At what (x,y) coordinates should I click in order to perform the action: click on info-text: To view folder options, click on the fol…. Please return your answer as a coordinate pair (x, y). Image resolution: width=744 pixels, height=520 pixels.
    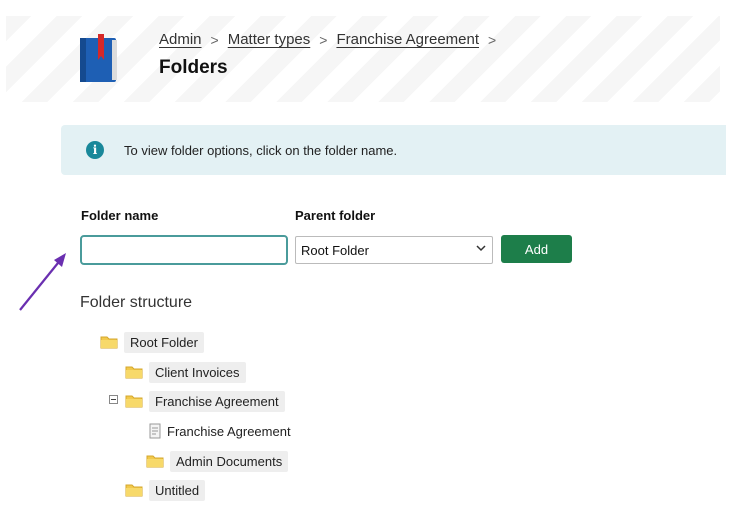
    Looking at the image, I should click on (261, 150).